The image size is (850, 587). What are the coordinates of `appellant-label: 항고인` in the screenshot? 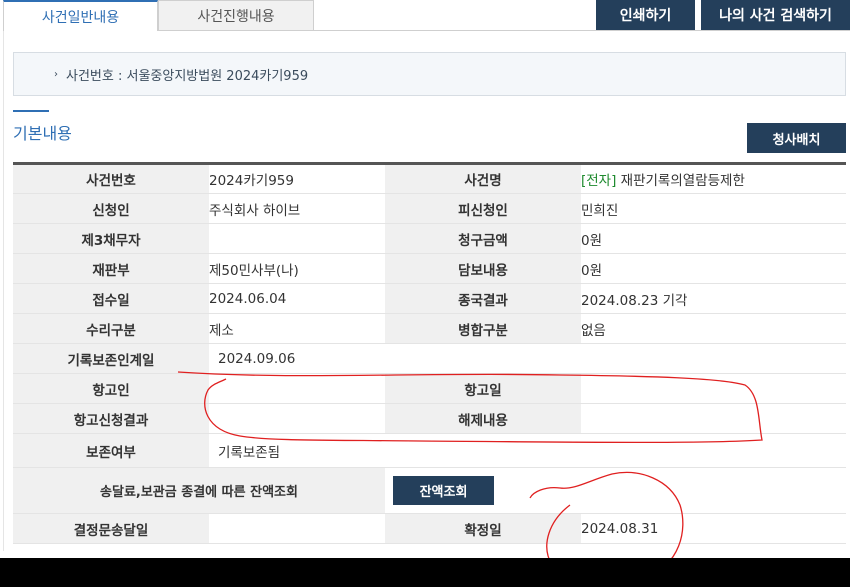 It's located at (111, 388).